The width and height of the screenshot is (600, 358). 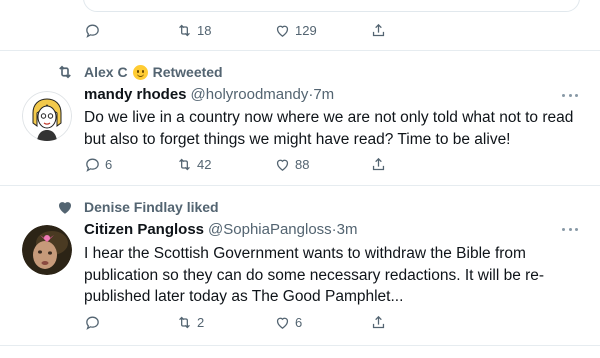 I want to click on like-count: 88, so click(x=302, y=164).